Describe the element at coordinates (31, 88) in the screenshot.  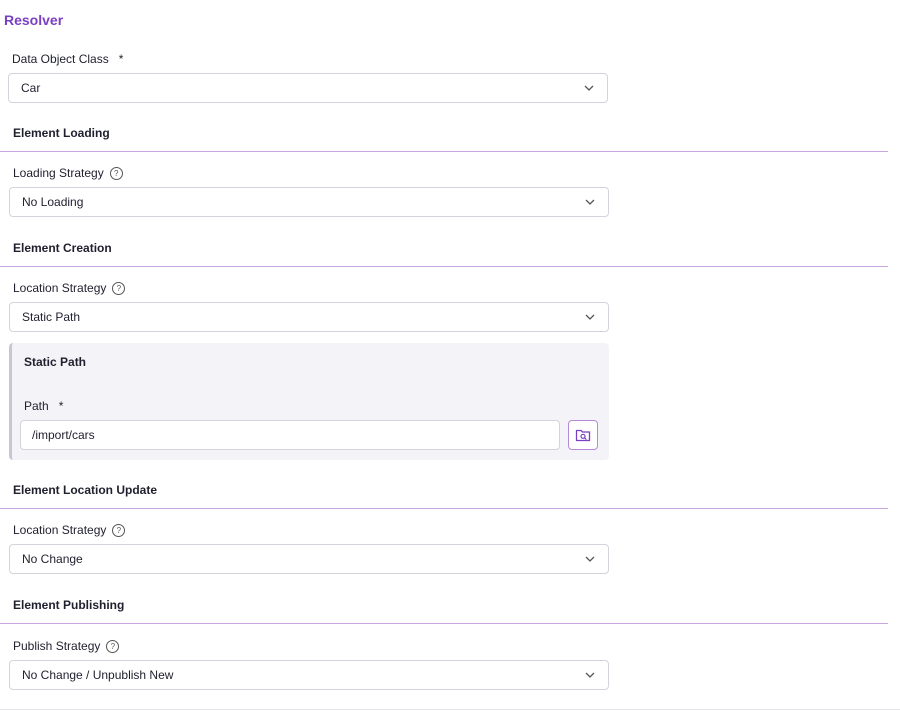
I see `data-object-class-value: Car` at that location.